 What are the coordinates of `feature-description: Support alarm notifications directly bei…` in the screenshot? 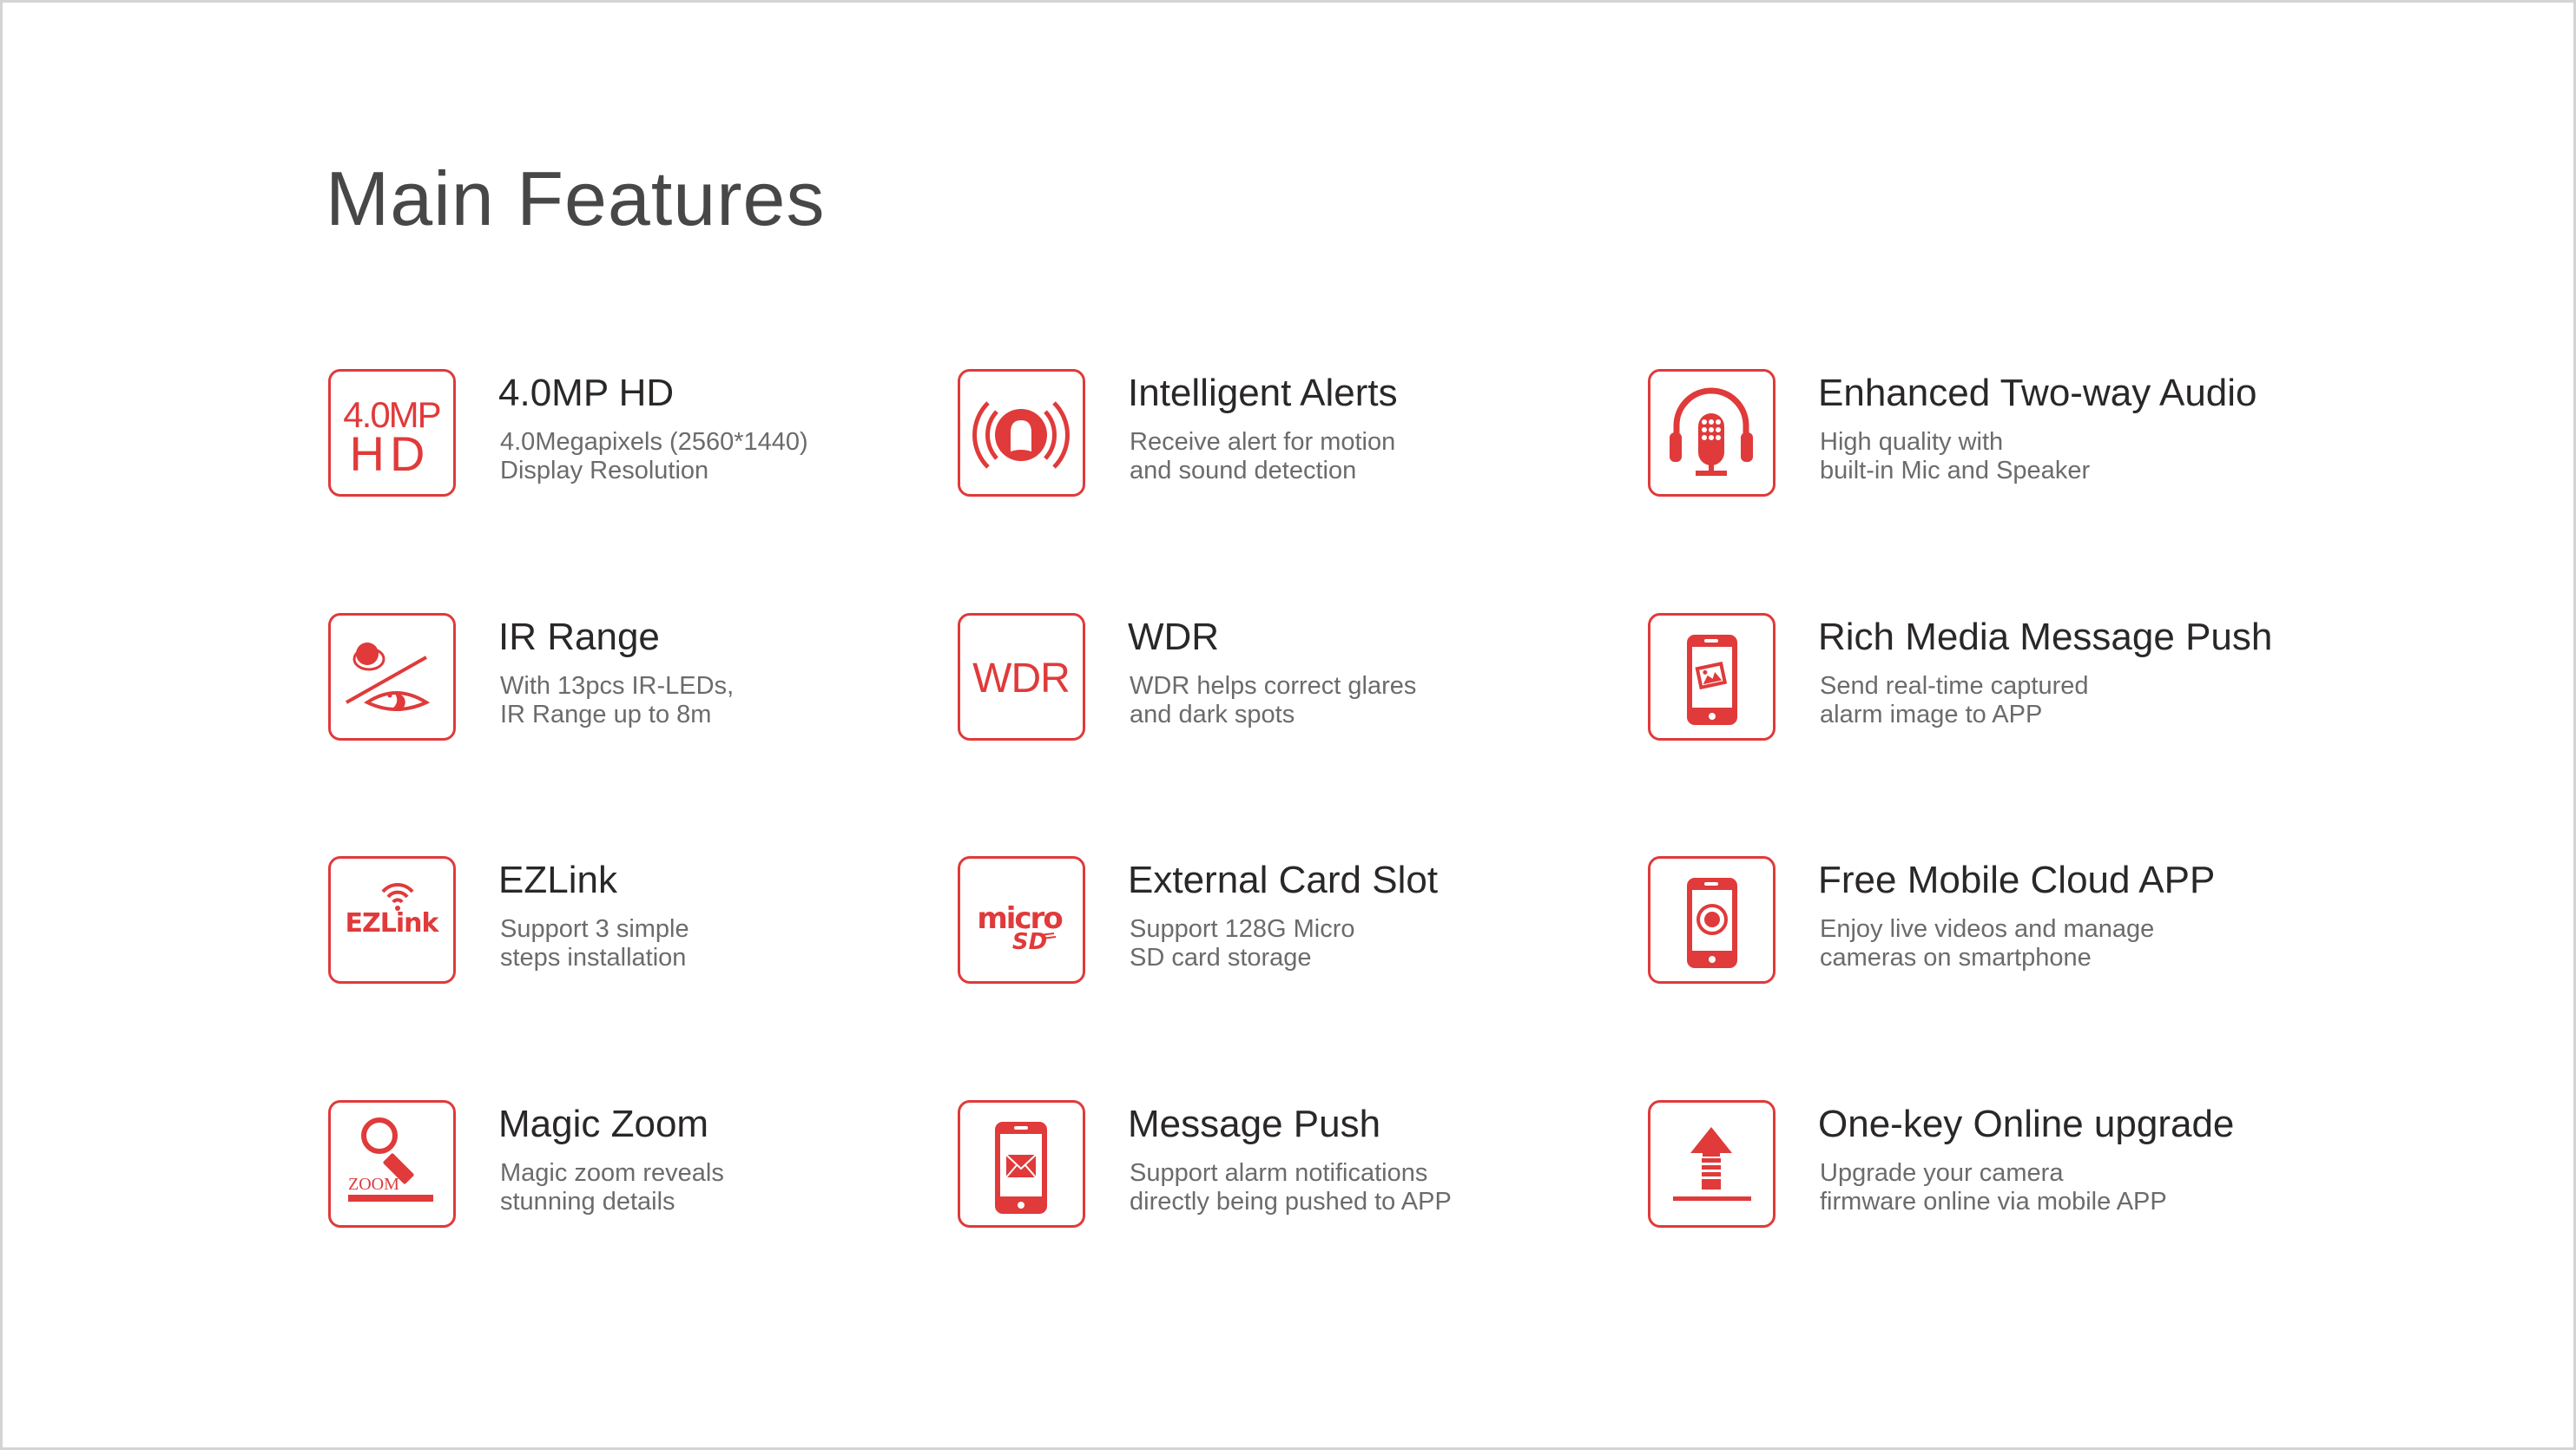 It's located at (1291, 1187).